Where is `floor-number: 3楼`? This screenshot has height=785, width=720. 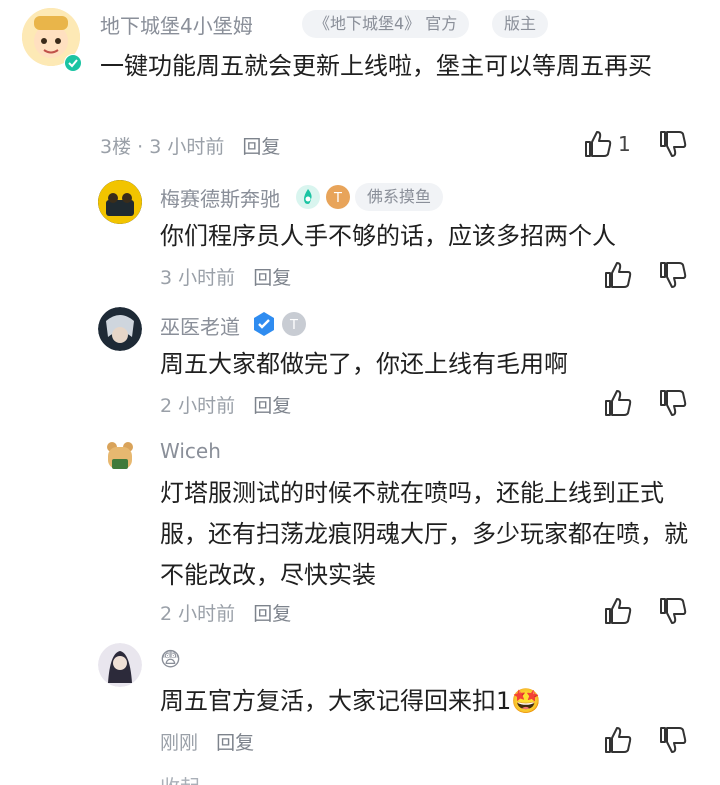 floor-number: 3楼 is located at coordinates (116, 147).